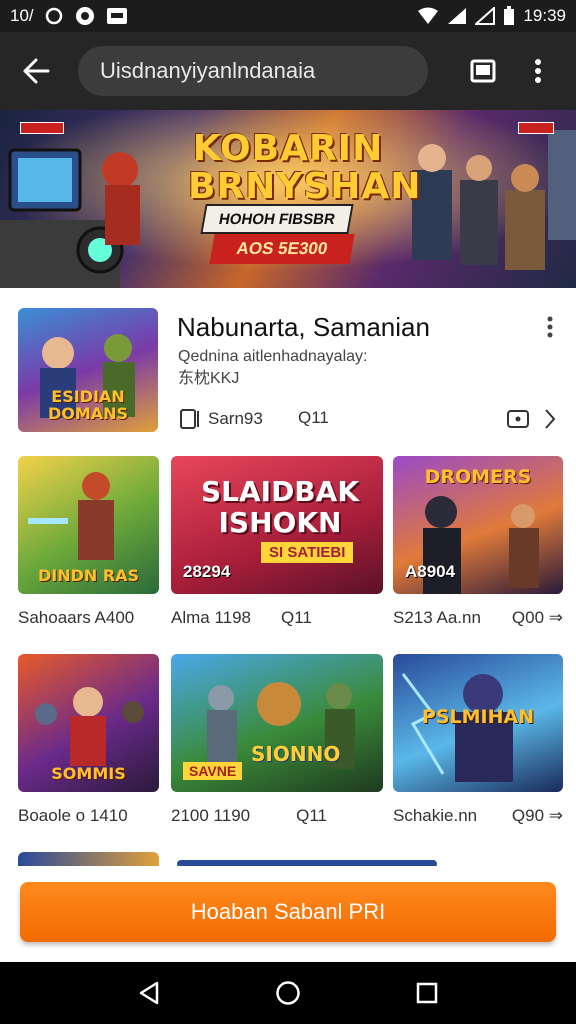 The height and width of the screenshot is (1024, 576). What do you see at coordinates (42, 128) in the screenshot?
I see `banner-badge-left` at bounding box center [42, 128].